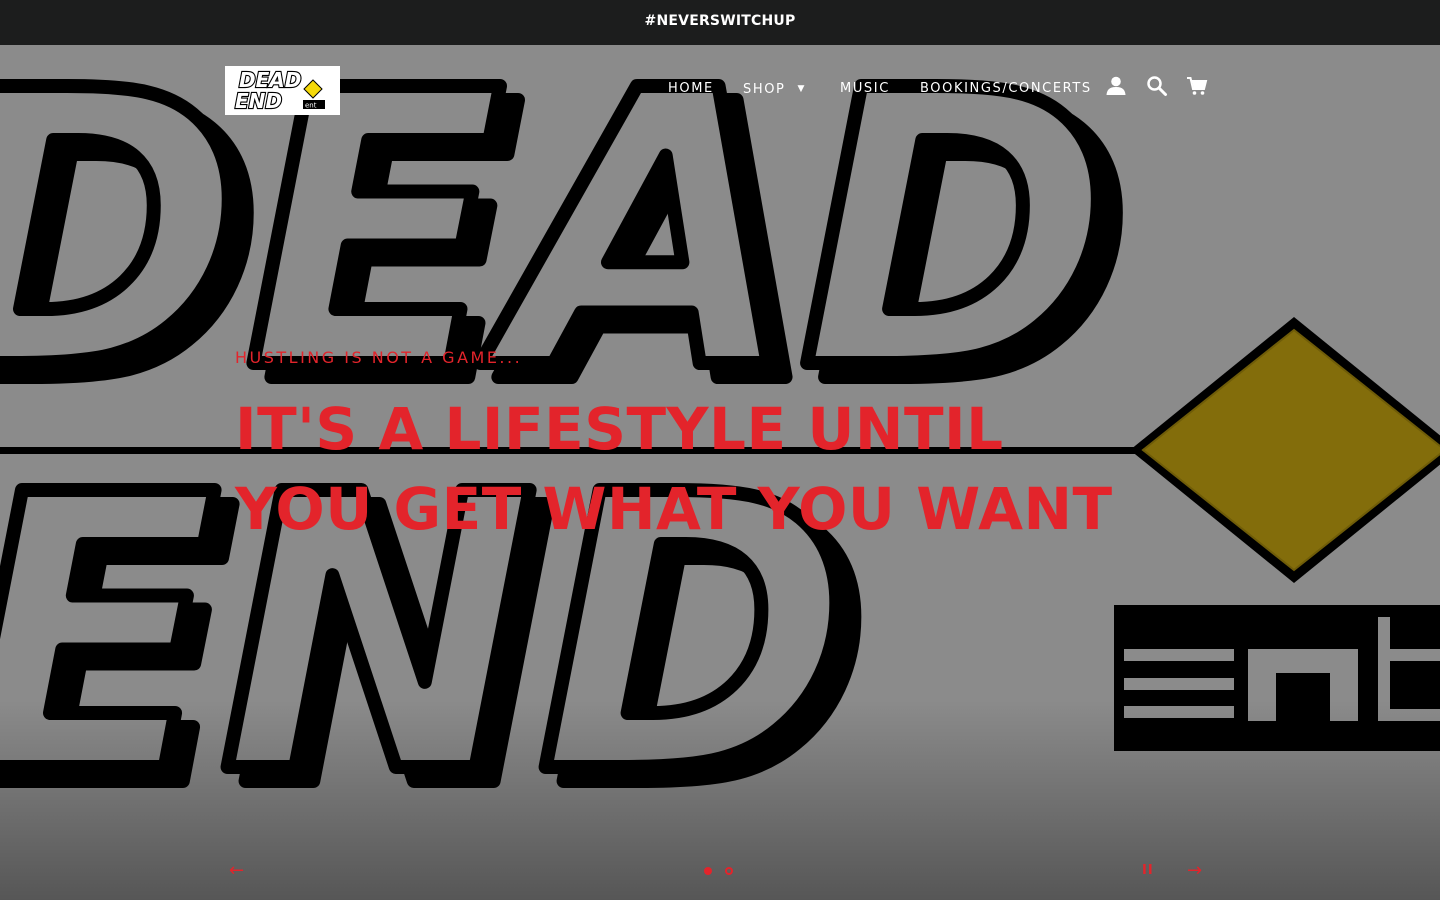 The height and width of the screenshot is (900, 1440). I want to click on slideshow-next-button: →, so click(1194, 870).